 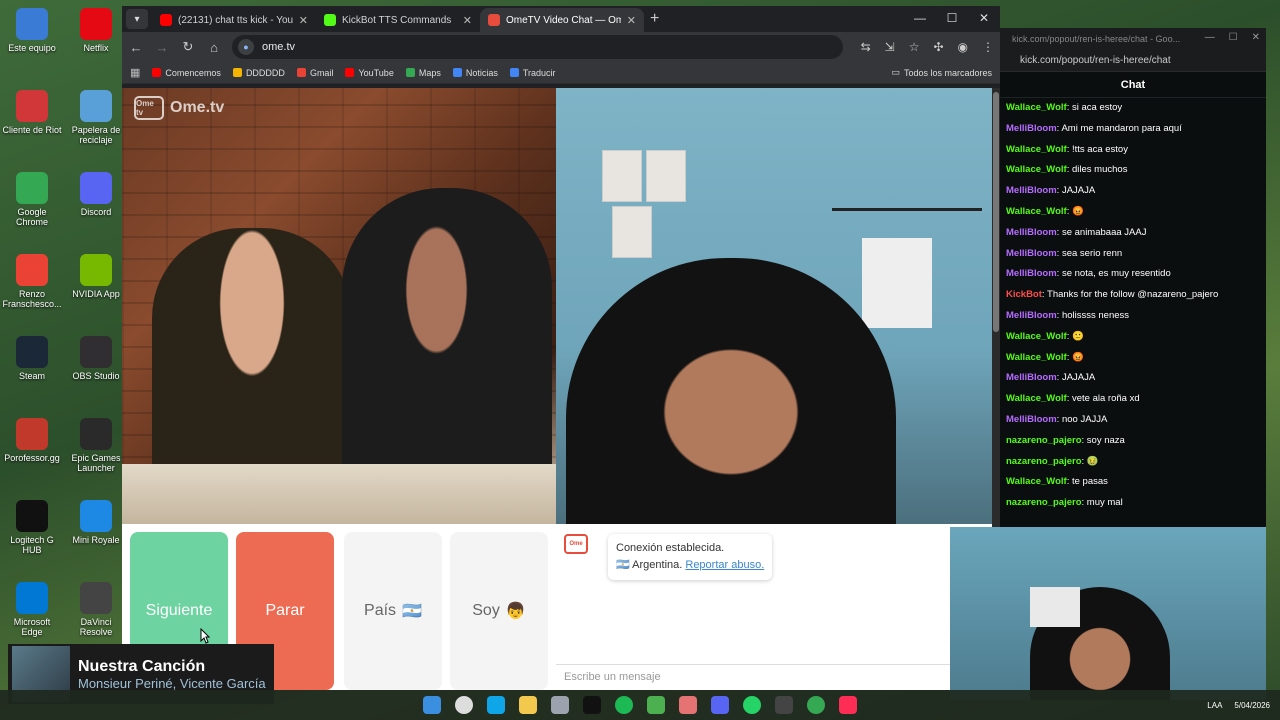 What do you see at coordinates (897, 283) in the screenshot?
I see `hanging-clothes` at bounding box center [897, 283].